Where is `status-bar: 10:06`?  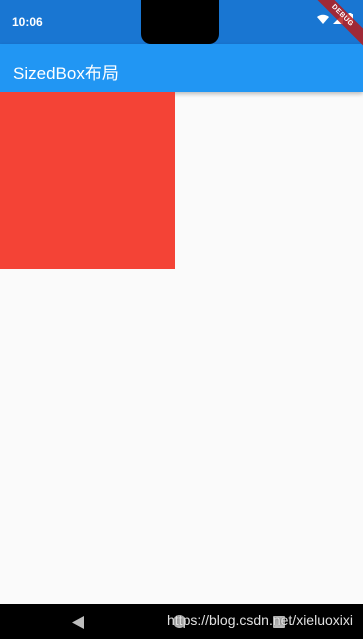 status-bar: 10:06 is located at coordinates (181, 22).